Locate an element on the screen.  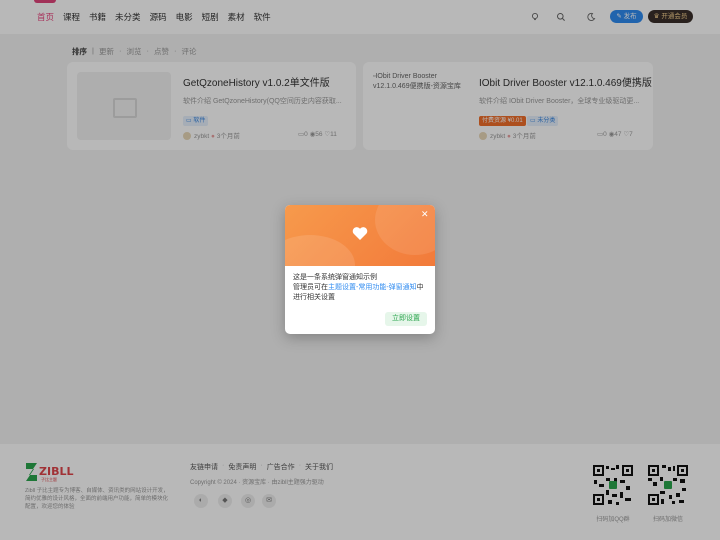
modal-header: ✕ is located at coordinates (360, 235).